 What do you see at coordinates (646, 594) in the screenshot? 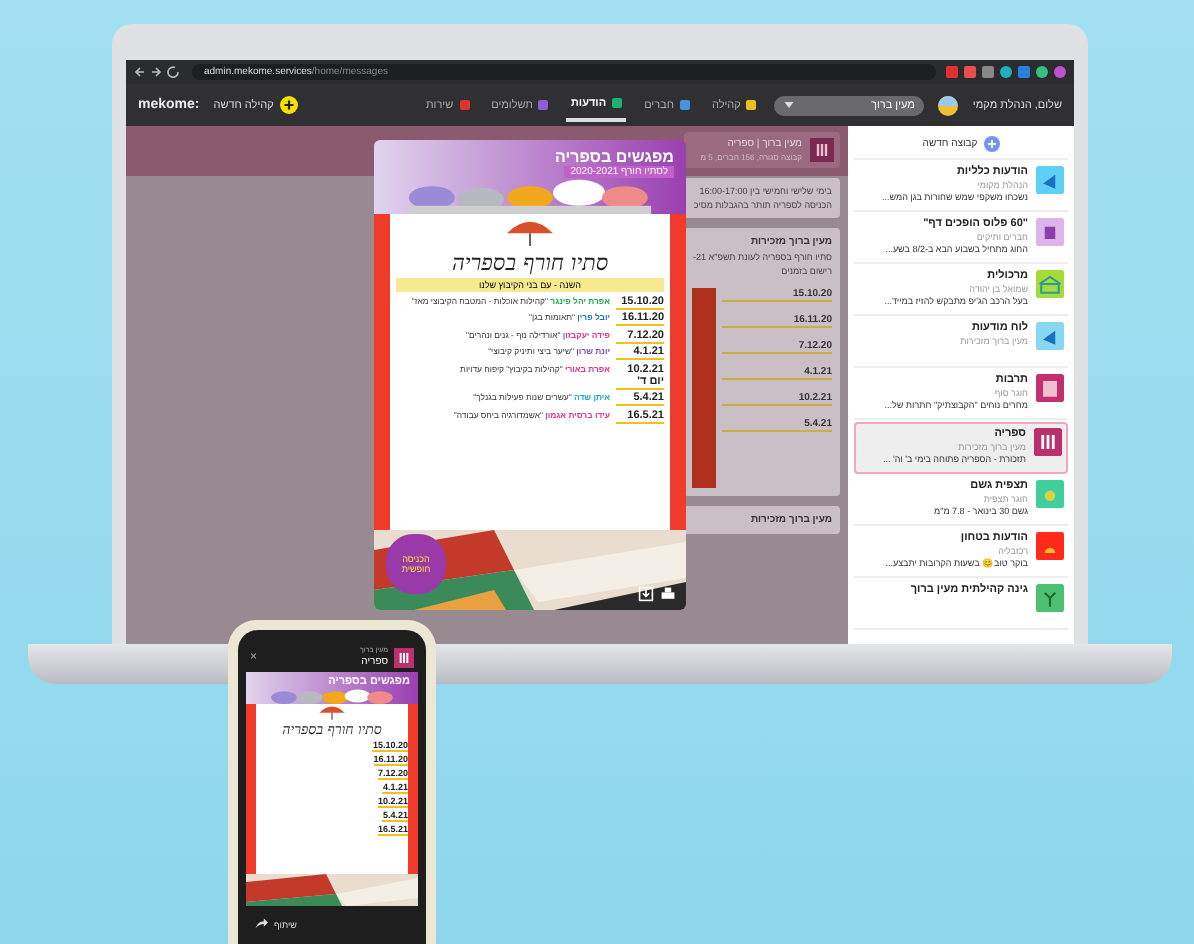
I see `download-icon` at bounding box center [646, 594].